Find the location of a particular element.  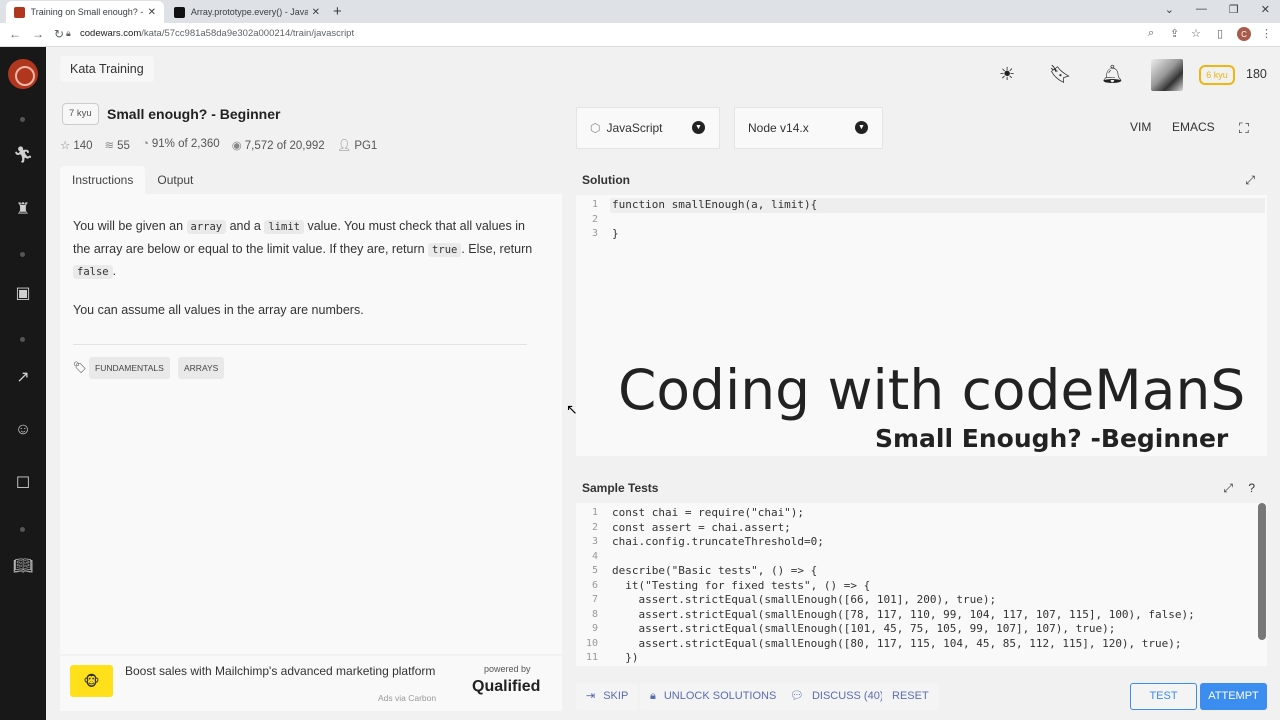

discord-icon: ☺ is located at coordinates (23, 430).